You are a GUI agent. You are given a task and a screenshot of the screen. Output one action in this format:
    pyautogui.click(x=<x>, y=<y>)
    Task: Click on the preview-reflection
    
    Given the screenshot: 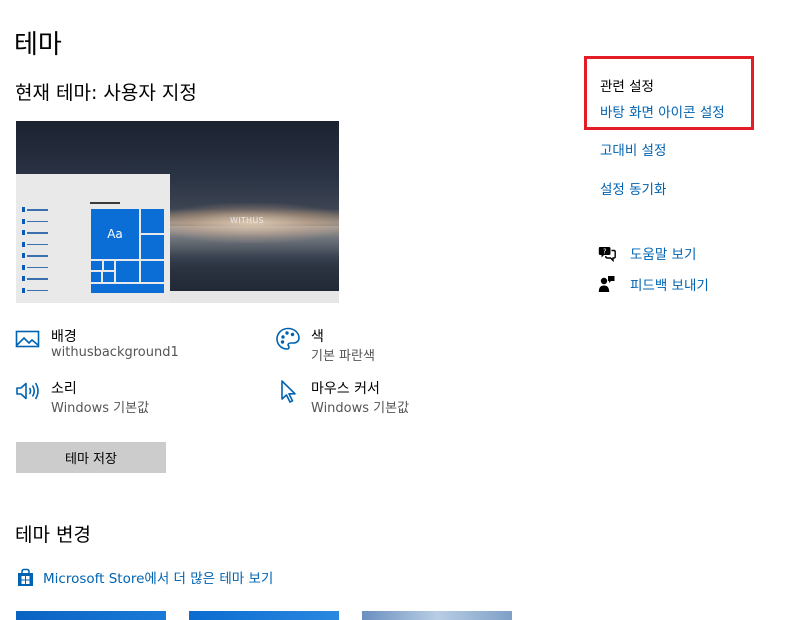 What is the action you would take?
    pyautogui.click(x=252, y=241)
    